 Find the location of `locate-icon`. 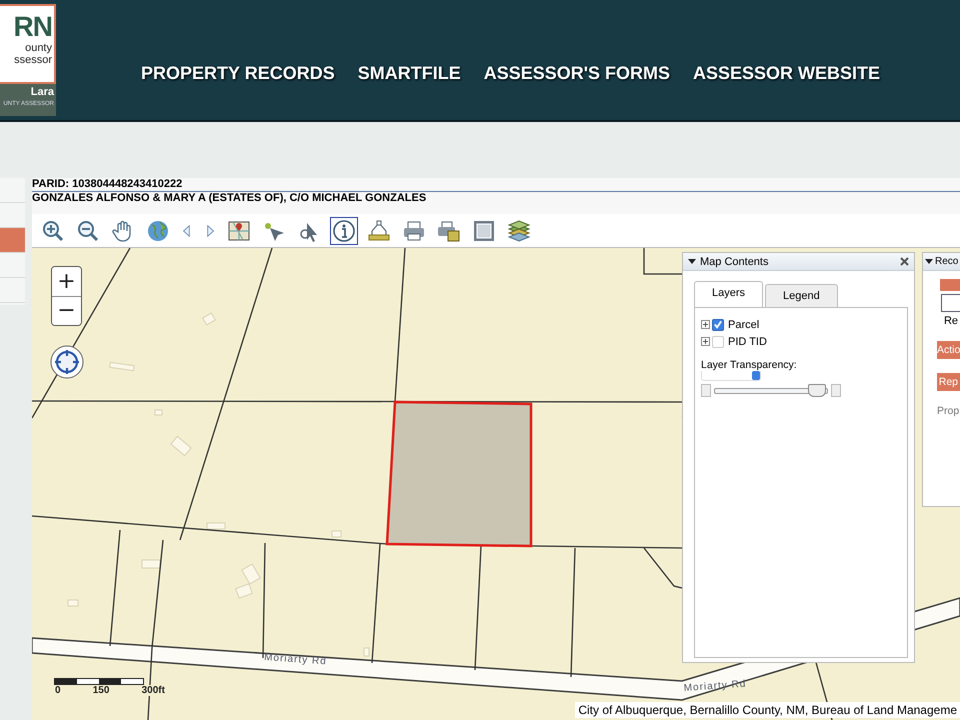

locate-icon is located at coordinates (67, 362).